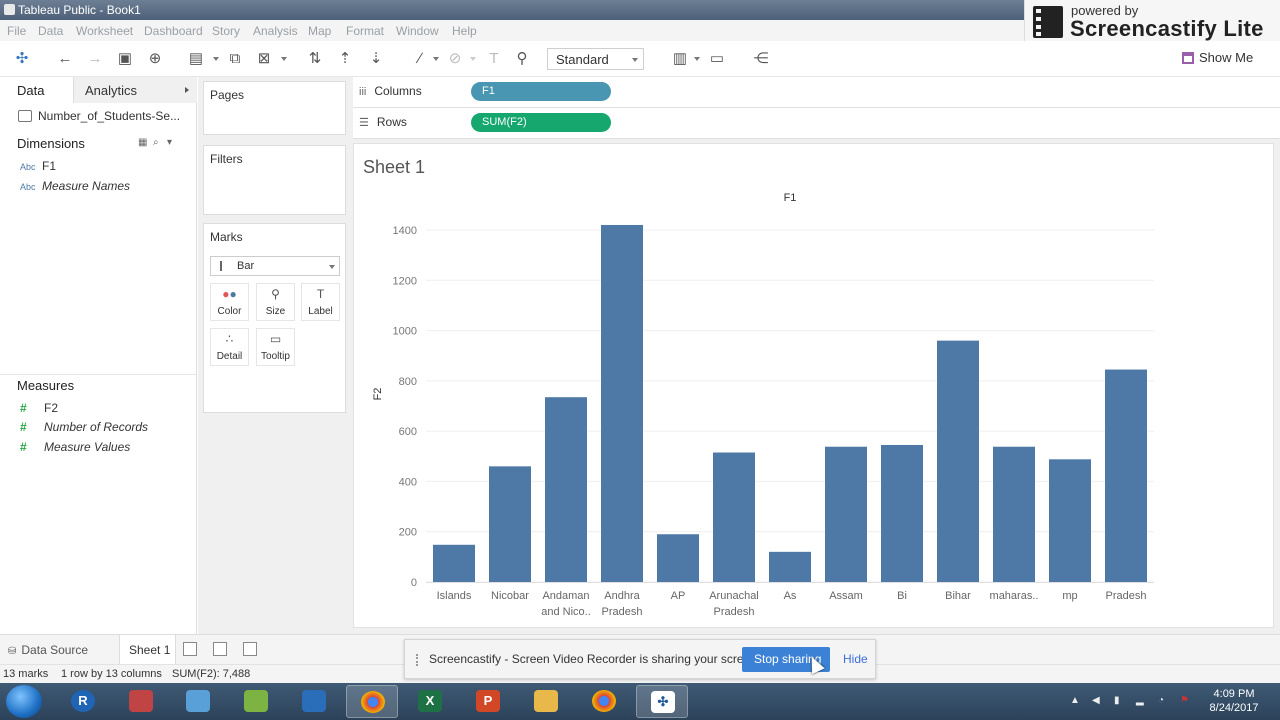  What do you see at coordinates (376, 59) in the screenshot?
I see `sort-descending-icon: ⇣` at bounding box center [376, 59].